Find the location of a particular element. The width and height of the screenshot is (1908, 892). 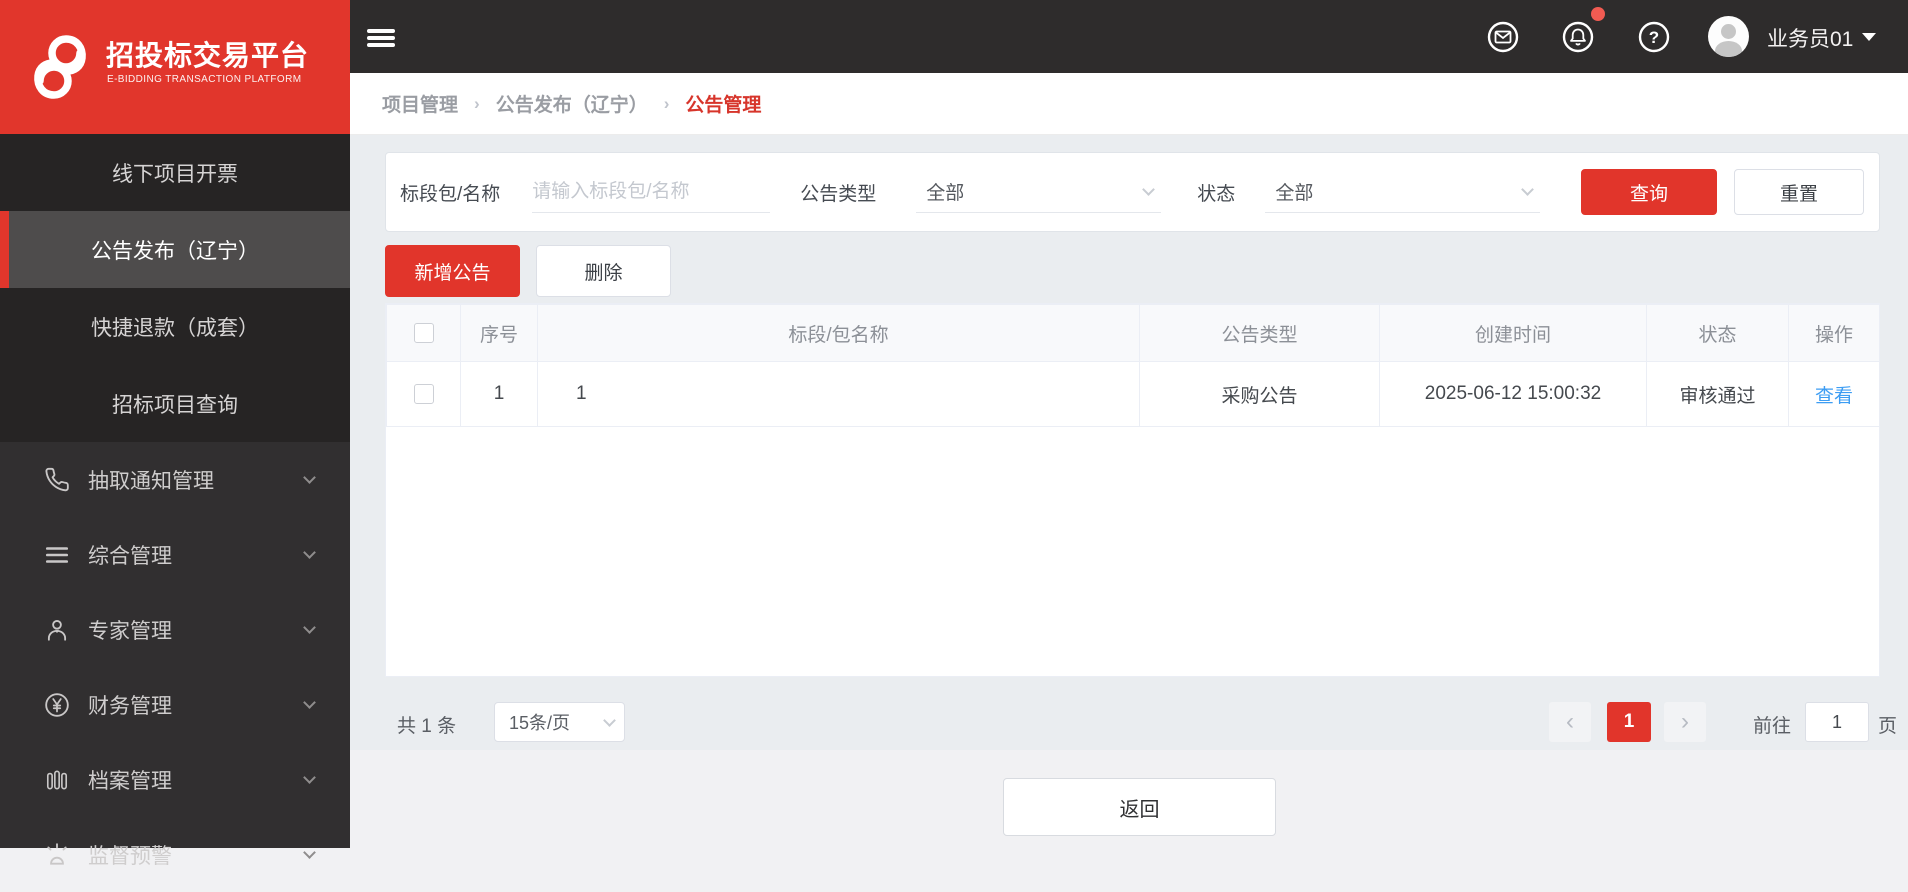

archive-icon is located at coordinates (57, 779).